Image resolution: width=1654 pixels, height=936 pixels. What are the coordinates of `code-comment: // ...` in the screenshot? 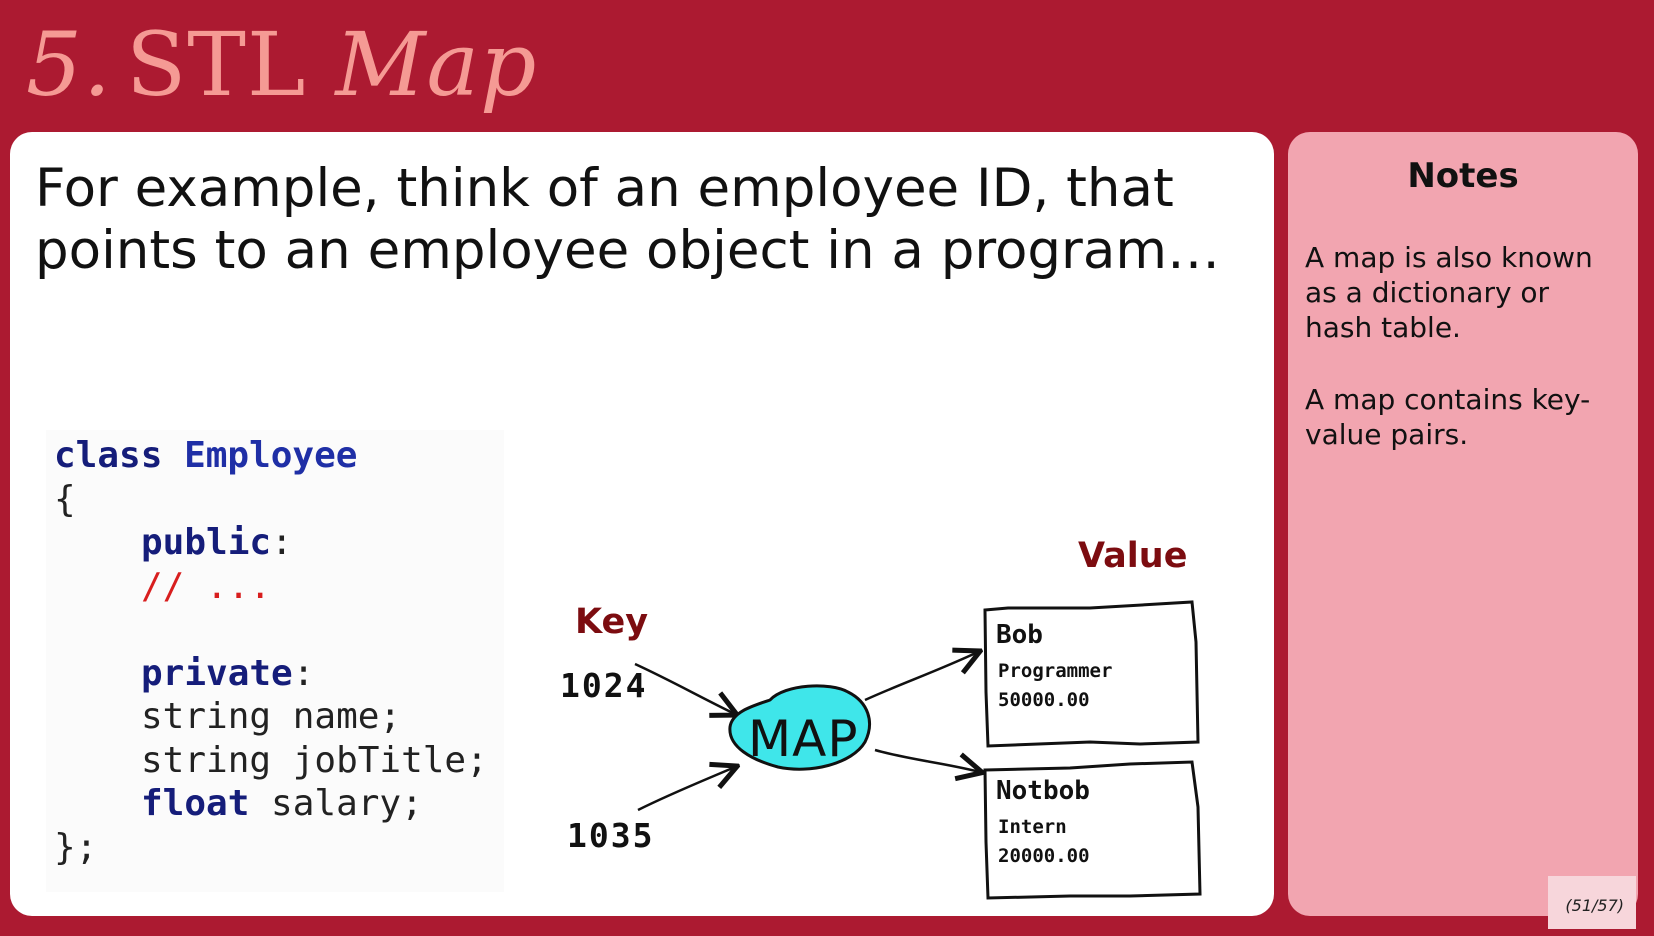 It's located at (206, 586).